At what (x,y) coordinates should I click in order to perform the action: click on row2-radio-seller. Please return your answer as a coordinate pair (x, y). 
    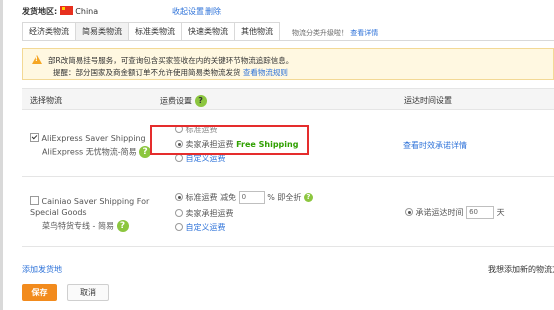
    Looking at the image, I should click on (179, 213).